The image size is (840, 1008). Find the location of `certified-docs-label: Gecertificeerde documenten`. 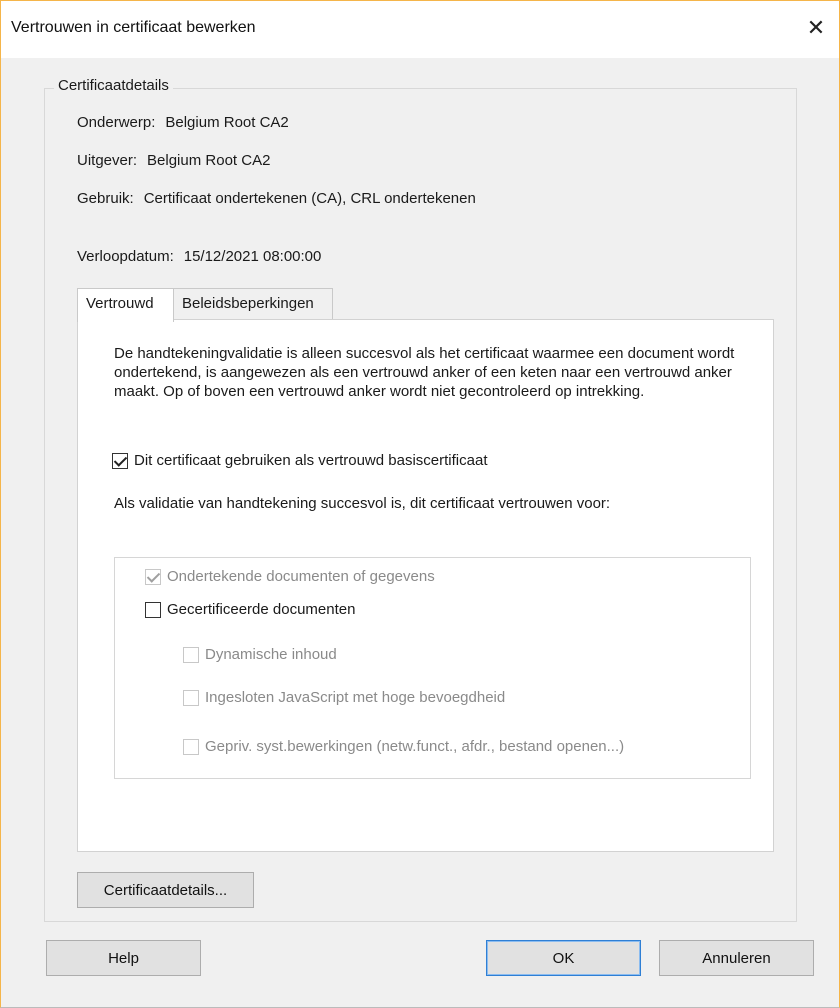

certified-docs-label: Gecertificeerde documenten is located at coordinates (261, 609).